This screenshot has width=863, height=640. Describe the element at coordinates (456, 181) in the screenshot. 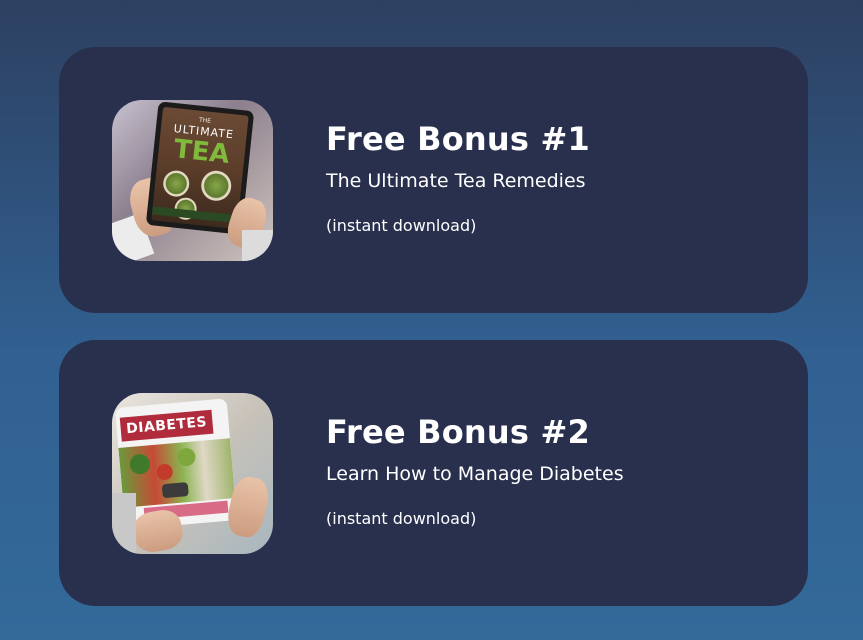

I see `bonus-subtitle: The Ultimate Tea Remedies` at that location.